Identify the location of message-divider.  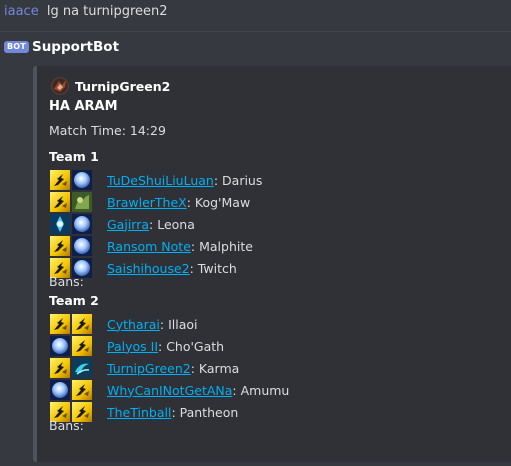
(255, 31).